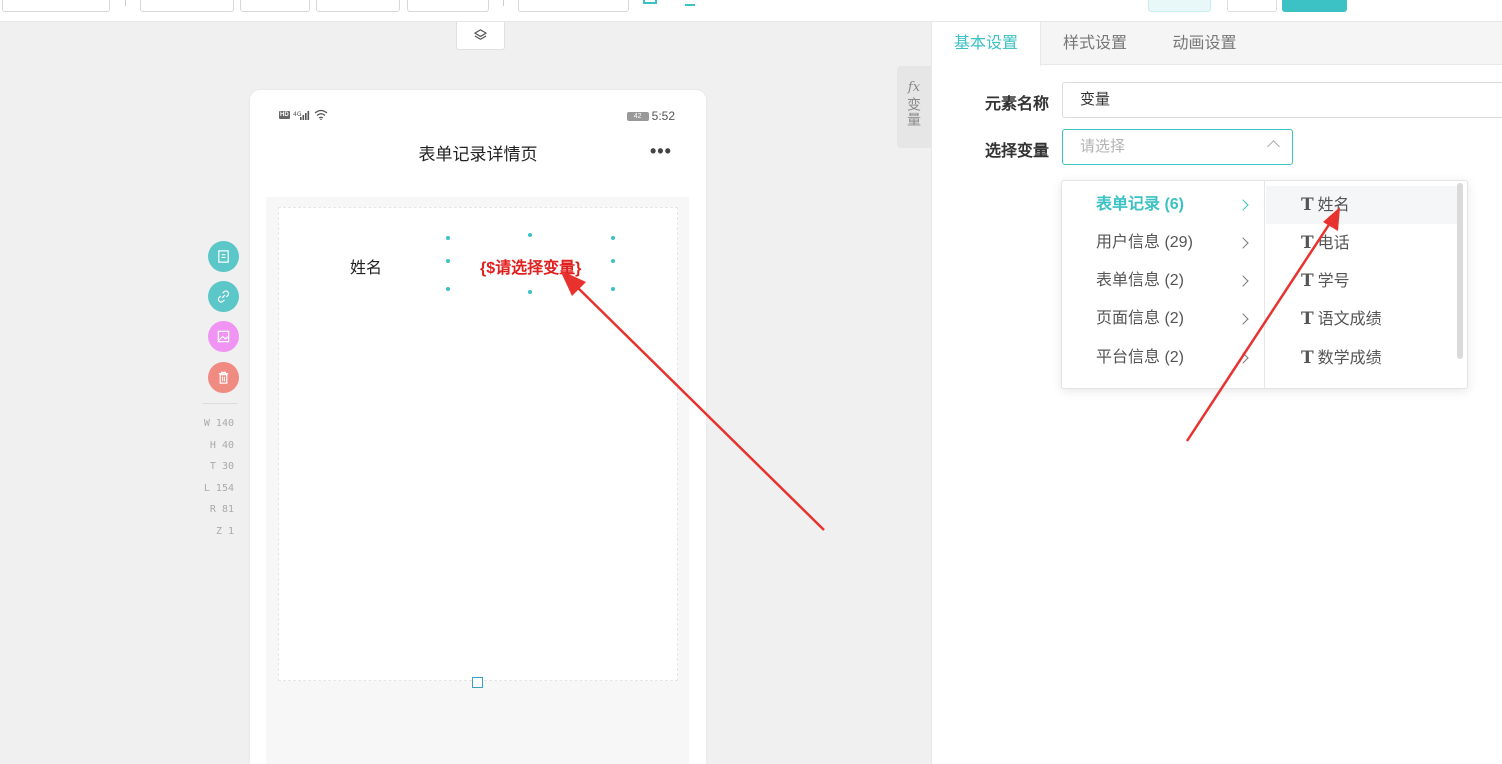 The image size is (1502, 764). Describe the element at coordinates (986, 44) in the screenshot. I see `tab-basic: 基本设置` at that location.